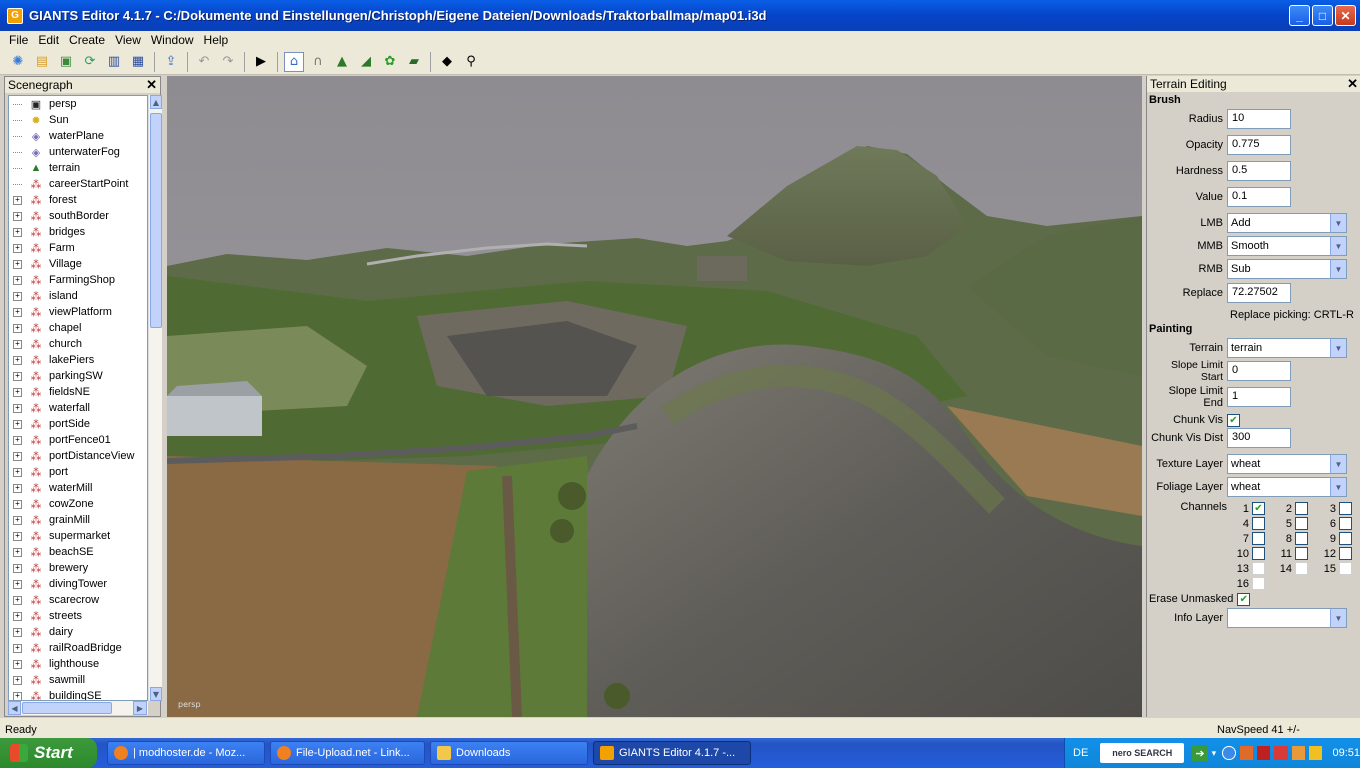 This screenshot has height=768, width=1360. I want to click on menu-view: View, so click(128, 40).